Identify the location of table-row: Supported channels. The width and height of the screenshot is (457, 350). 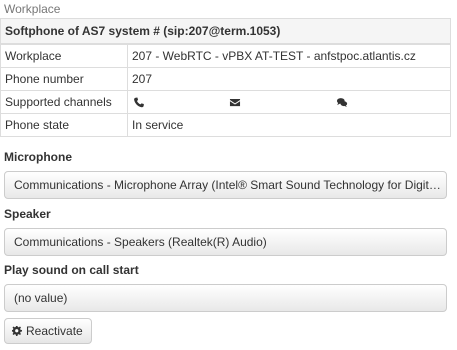
(225, 102).